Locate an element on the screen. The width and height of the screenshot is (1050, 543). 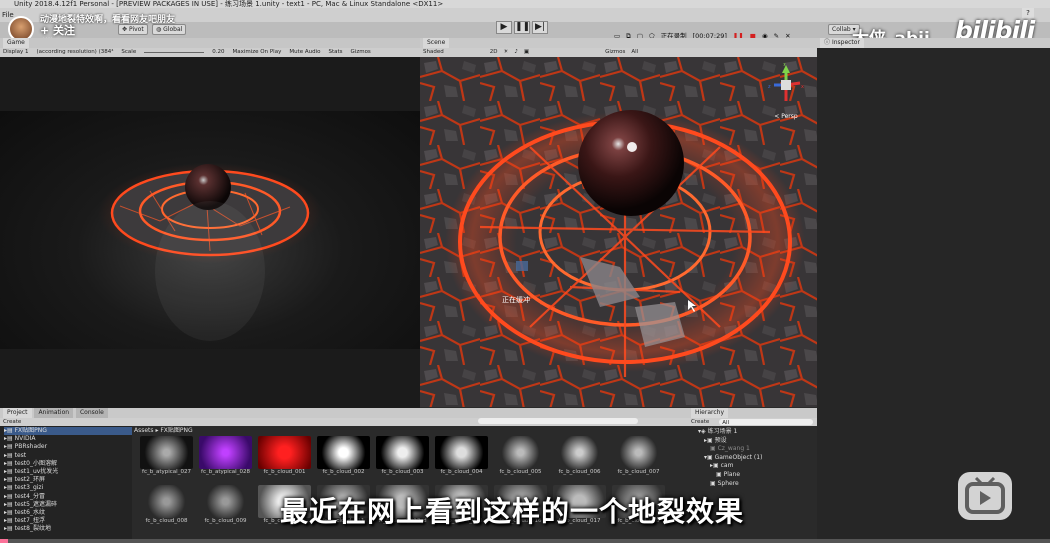
folder-item: ▸▤ test8_裂纹地 is located at coordinates (68, 529).